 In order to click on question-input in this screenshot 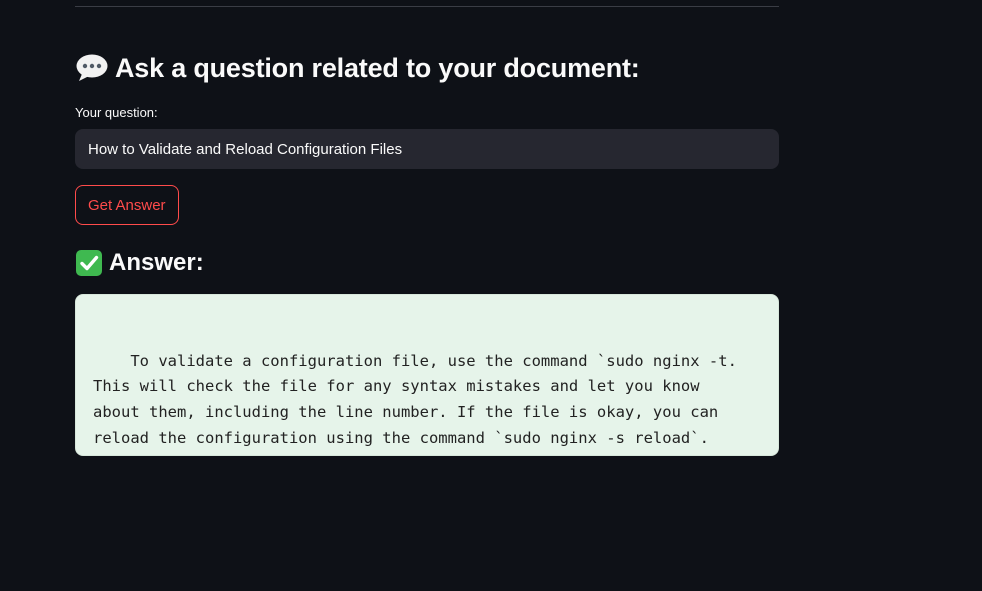, I will do `click(427, 149)`.